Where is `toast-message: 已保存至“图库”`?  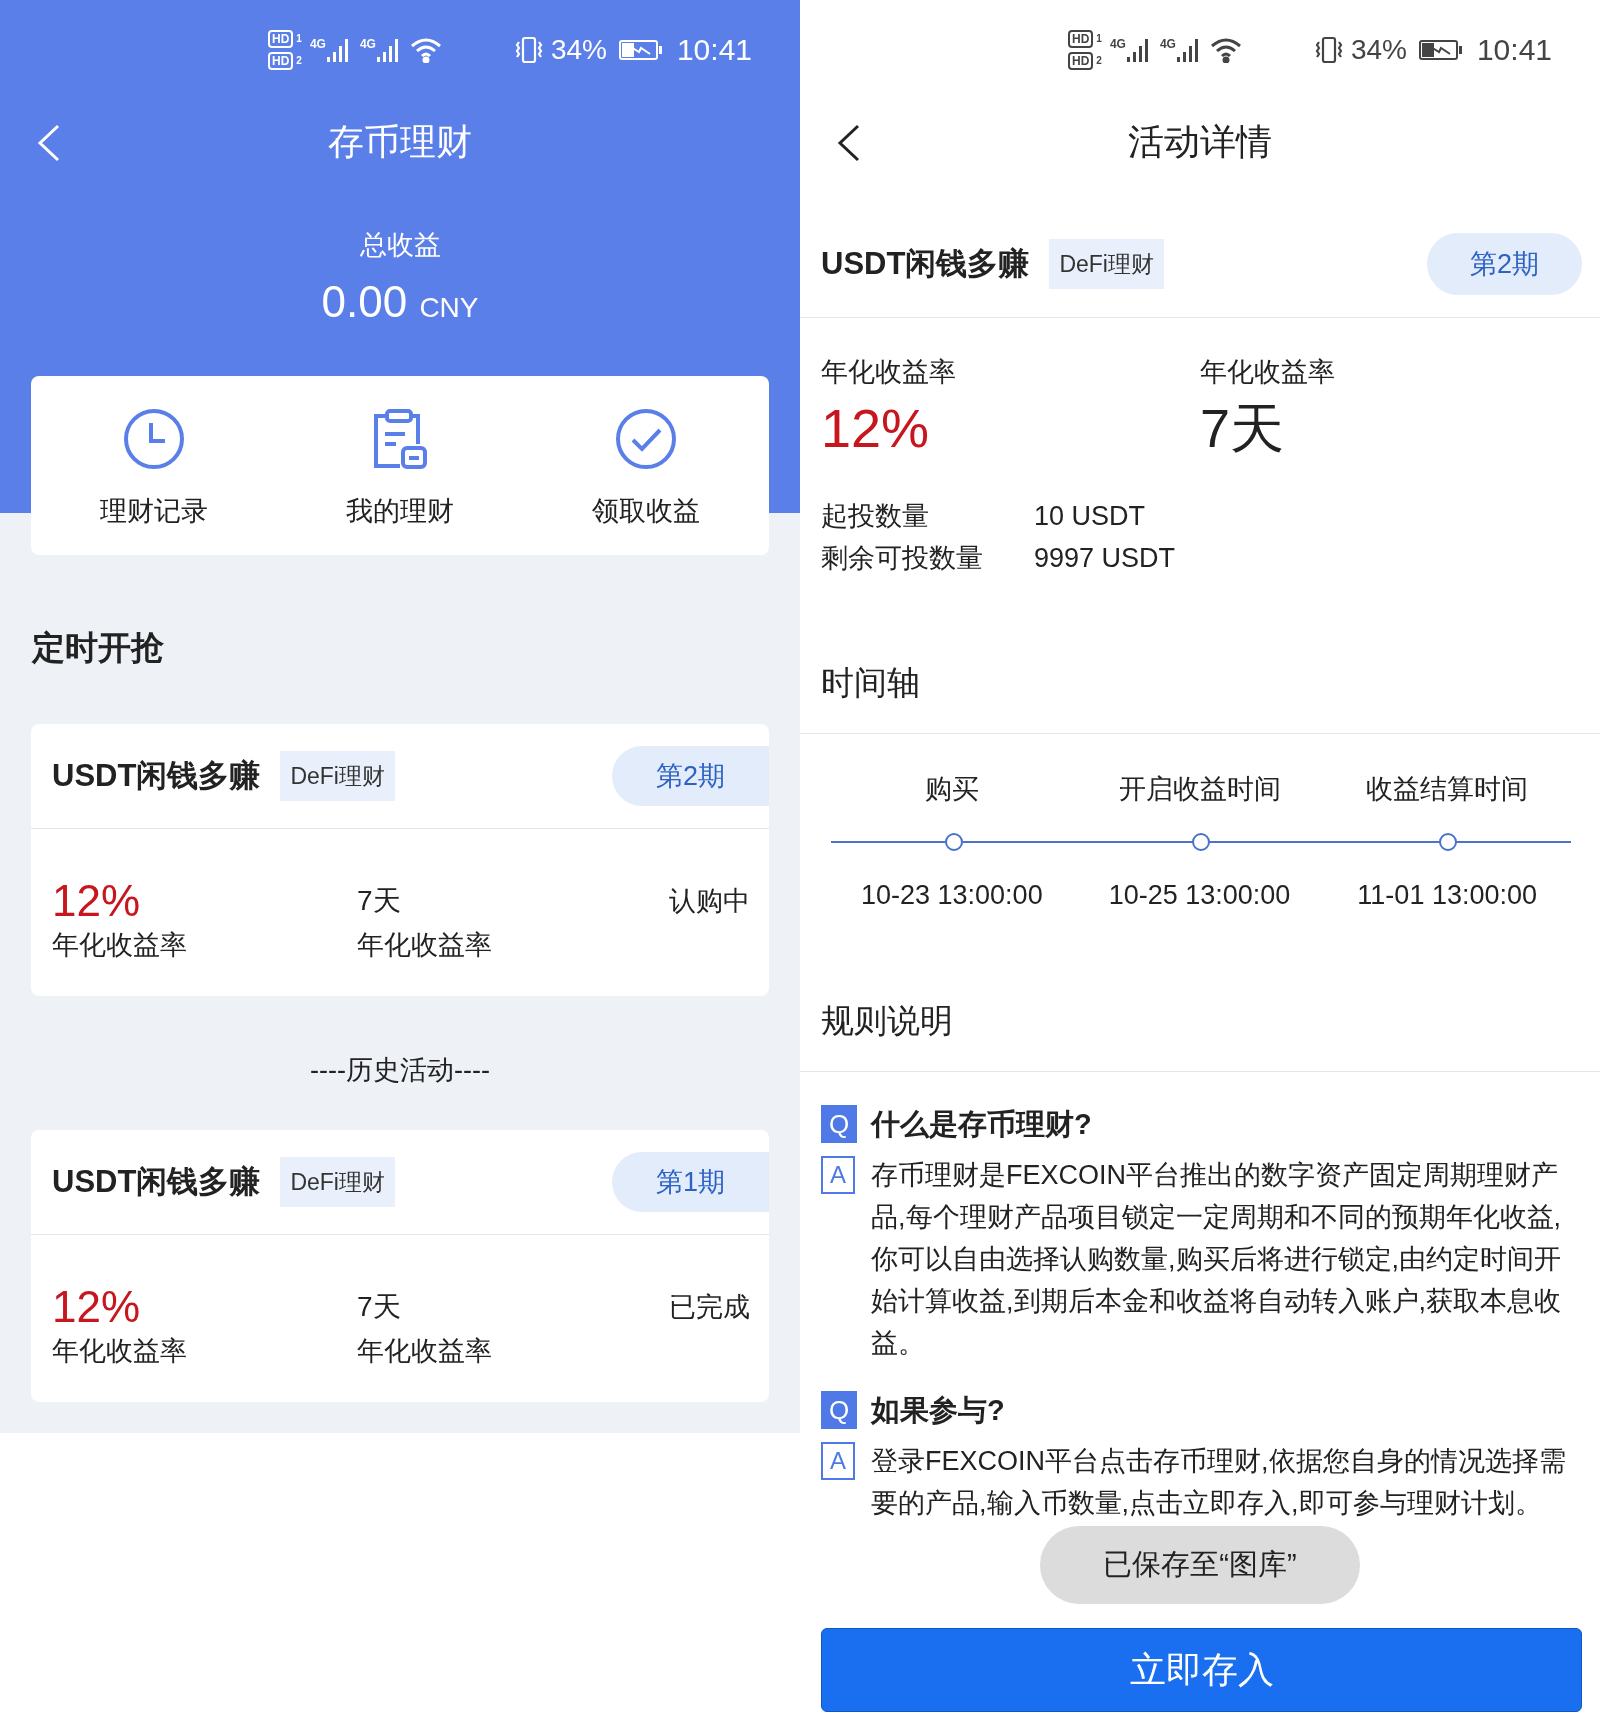
toast-message: 已保存至“图库” is located at coordinates (1200, 1565).